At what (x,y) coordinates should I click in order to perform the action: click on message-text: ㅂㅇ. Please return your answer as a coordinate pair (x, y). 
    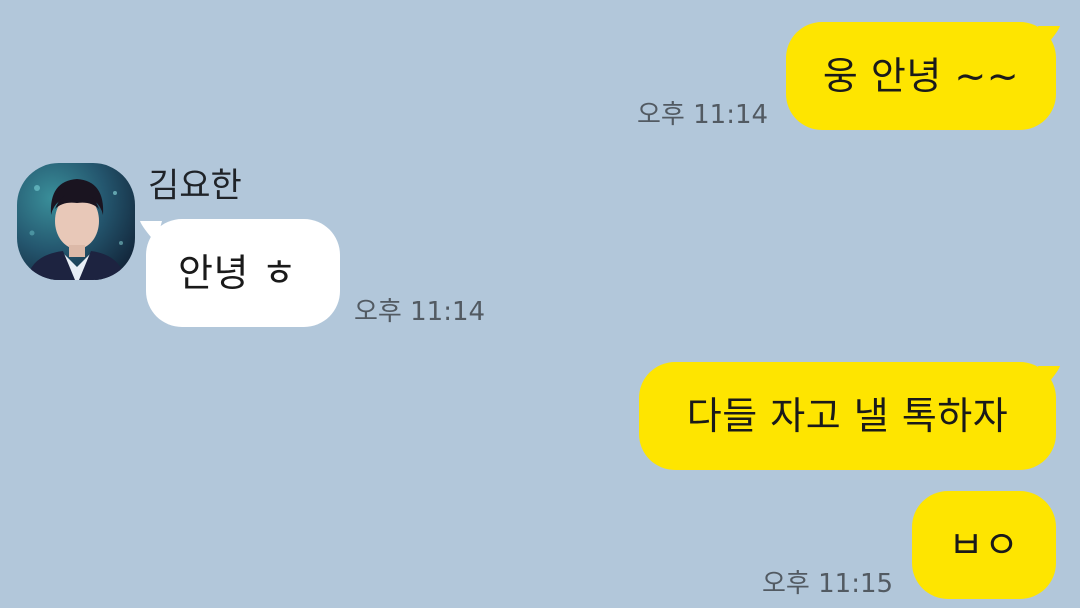
    Looking at the image, I should click on (984, 545).